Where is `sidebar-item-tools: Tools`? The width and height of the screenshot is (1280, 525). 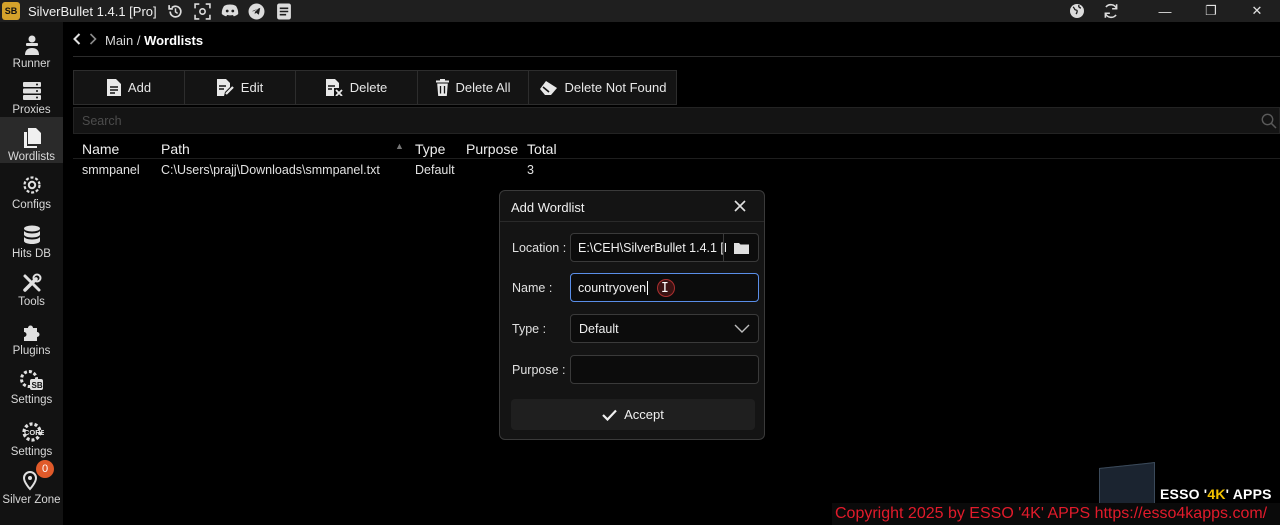
sidebar-item-tools: Tools is located at coordinates (31, 285).